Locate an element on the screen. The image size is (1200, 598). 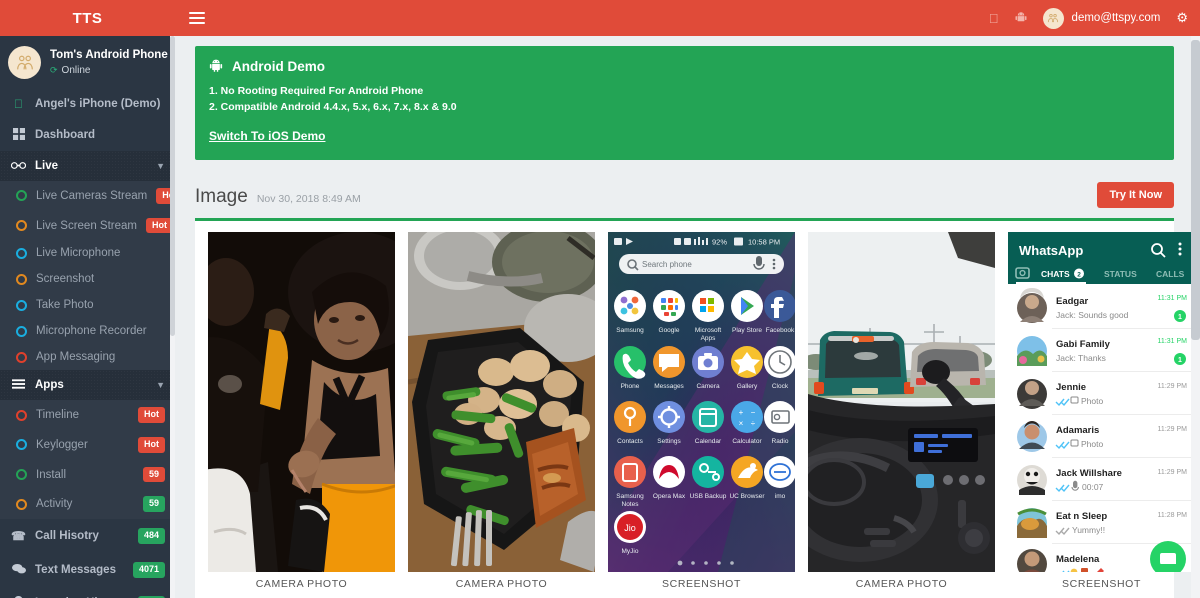
svg-text: 1 is located at coordinates (1180, 317).